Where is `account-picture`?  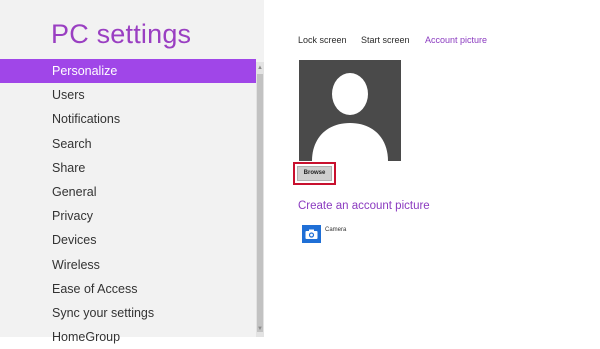 account-picture is located at coordinates (350, 110).